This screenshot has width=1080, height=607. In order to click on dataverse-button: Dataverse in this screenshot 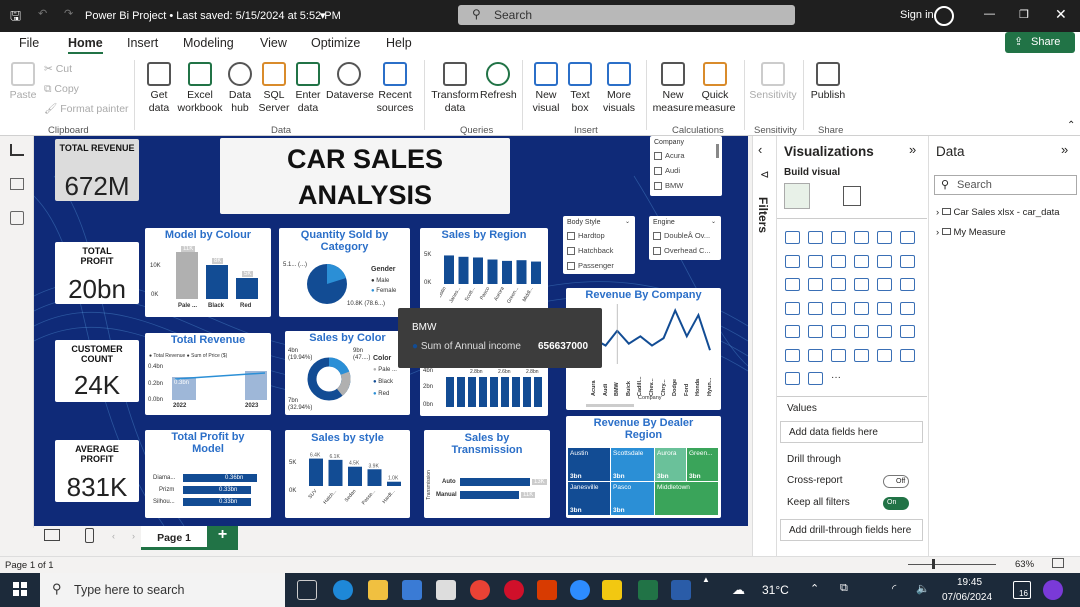, I will do `click(350, 82)`.